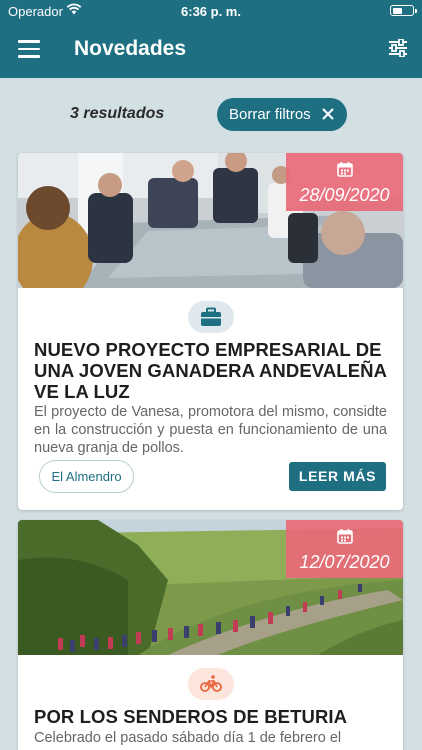  I want to click on news-title: POR LOS SENDEROS DE BETURIA, so click(191, 716).